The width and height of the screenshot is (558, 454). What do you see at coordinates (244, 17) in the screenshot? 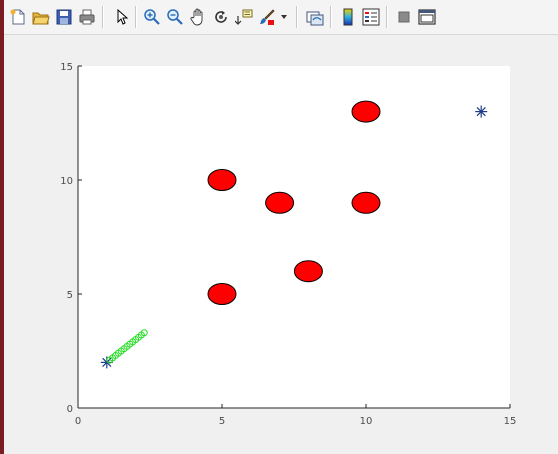
I see `data-cursor-icon` at bounding box center [244, 17].